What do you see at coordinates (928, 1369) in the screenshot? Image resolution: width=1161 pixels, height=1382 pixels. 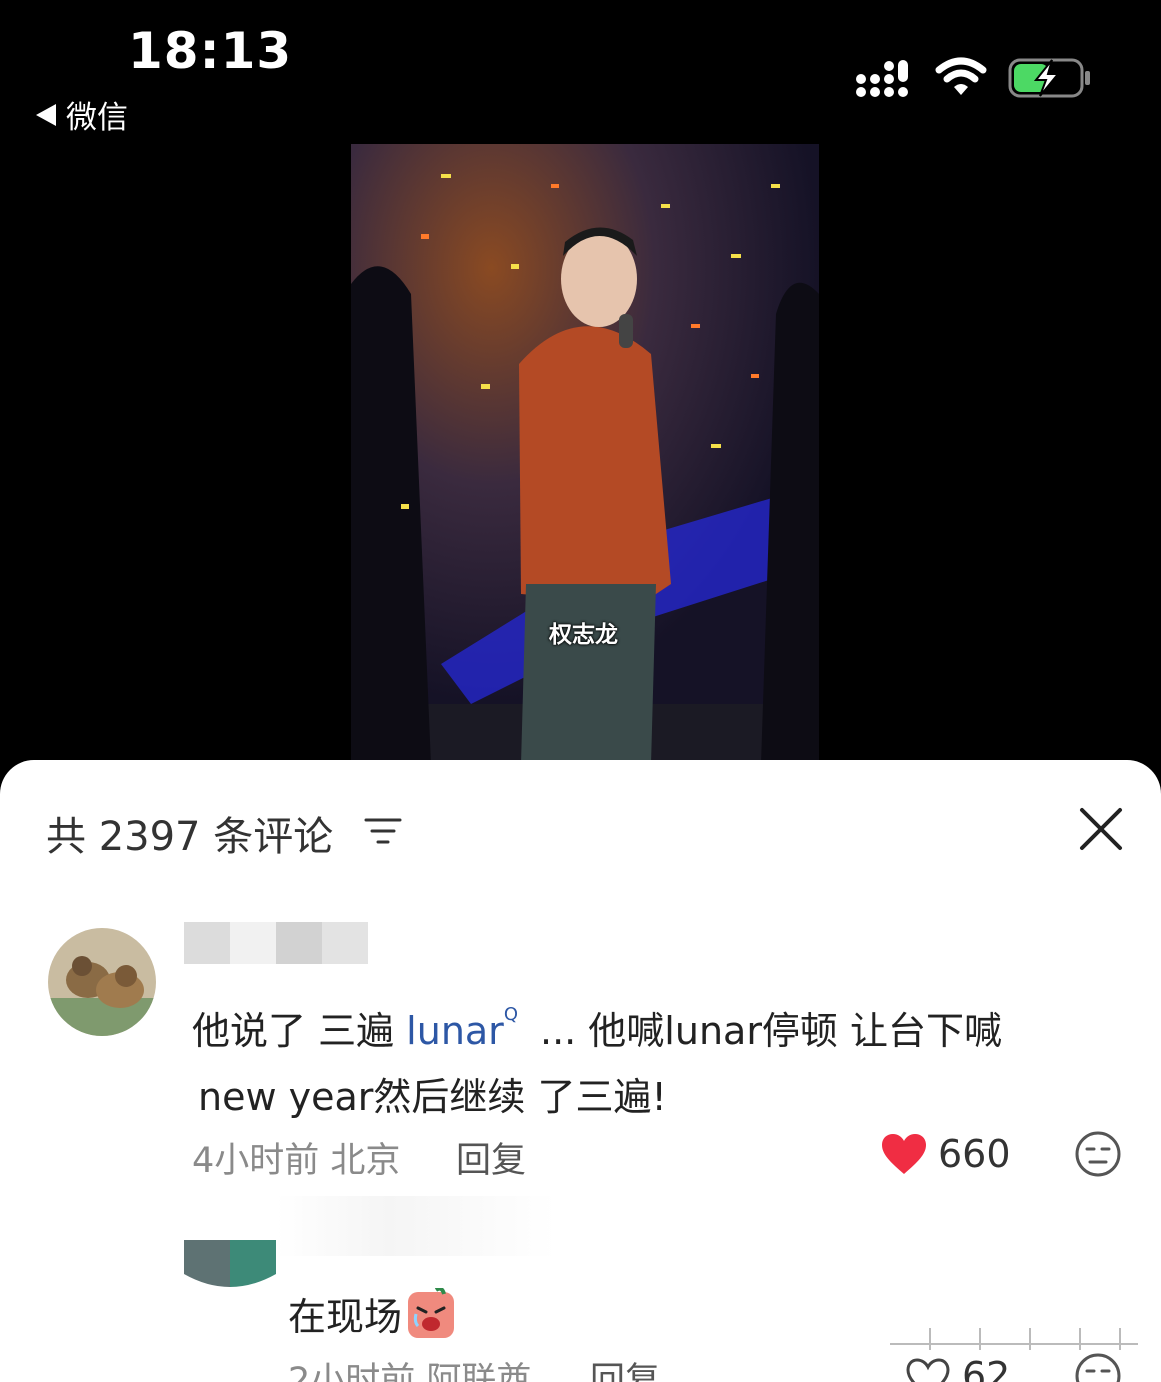 I see `heart-outline-icon` at bounding box center [928, 1369].